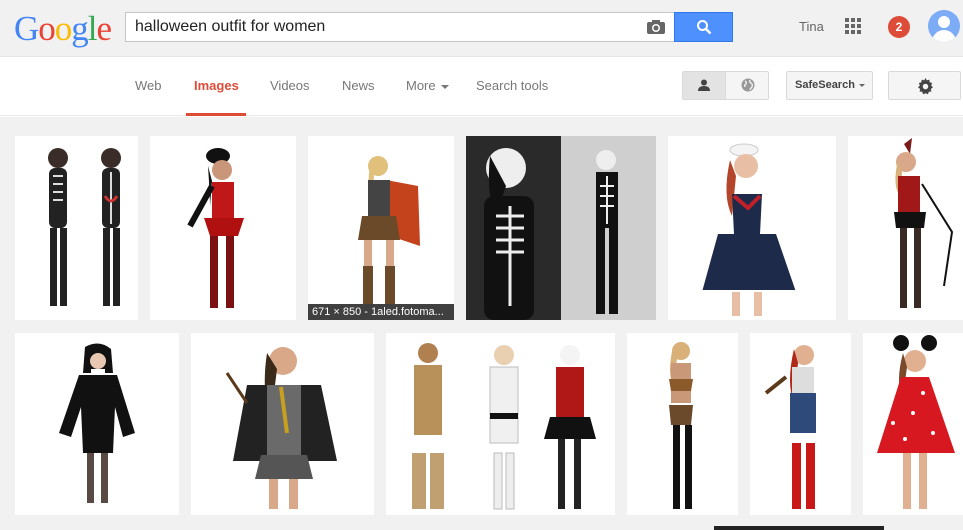  I want to click on caret-down-icon, so click(861, 85).